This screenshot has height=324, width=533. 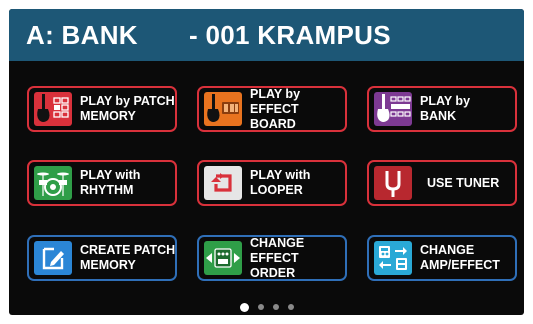 I want to click on create-patch-memory-button: CREATE PATCH MEMORY, so click(x=102, y=258).